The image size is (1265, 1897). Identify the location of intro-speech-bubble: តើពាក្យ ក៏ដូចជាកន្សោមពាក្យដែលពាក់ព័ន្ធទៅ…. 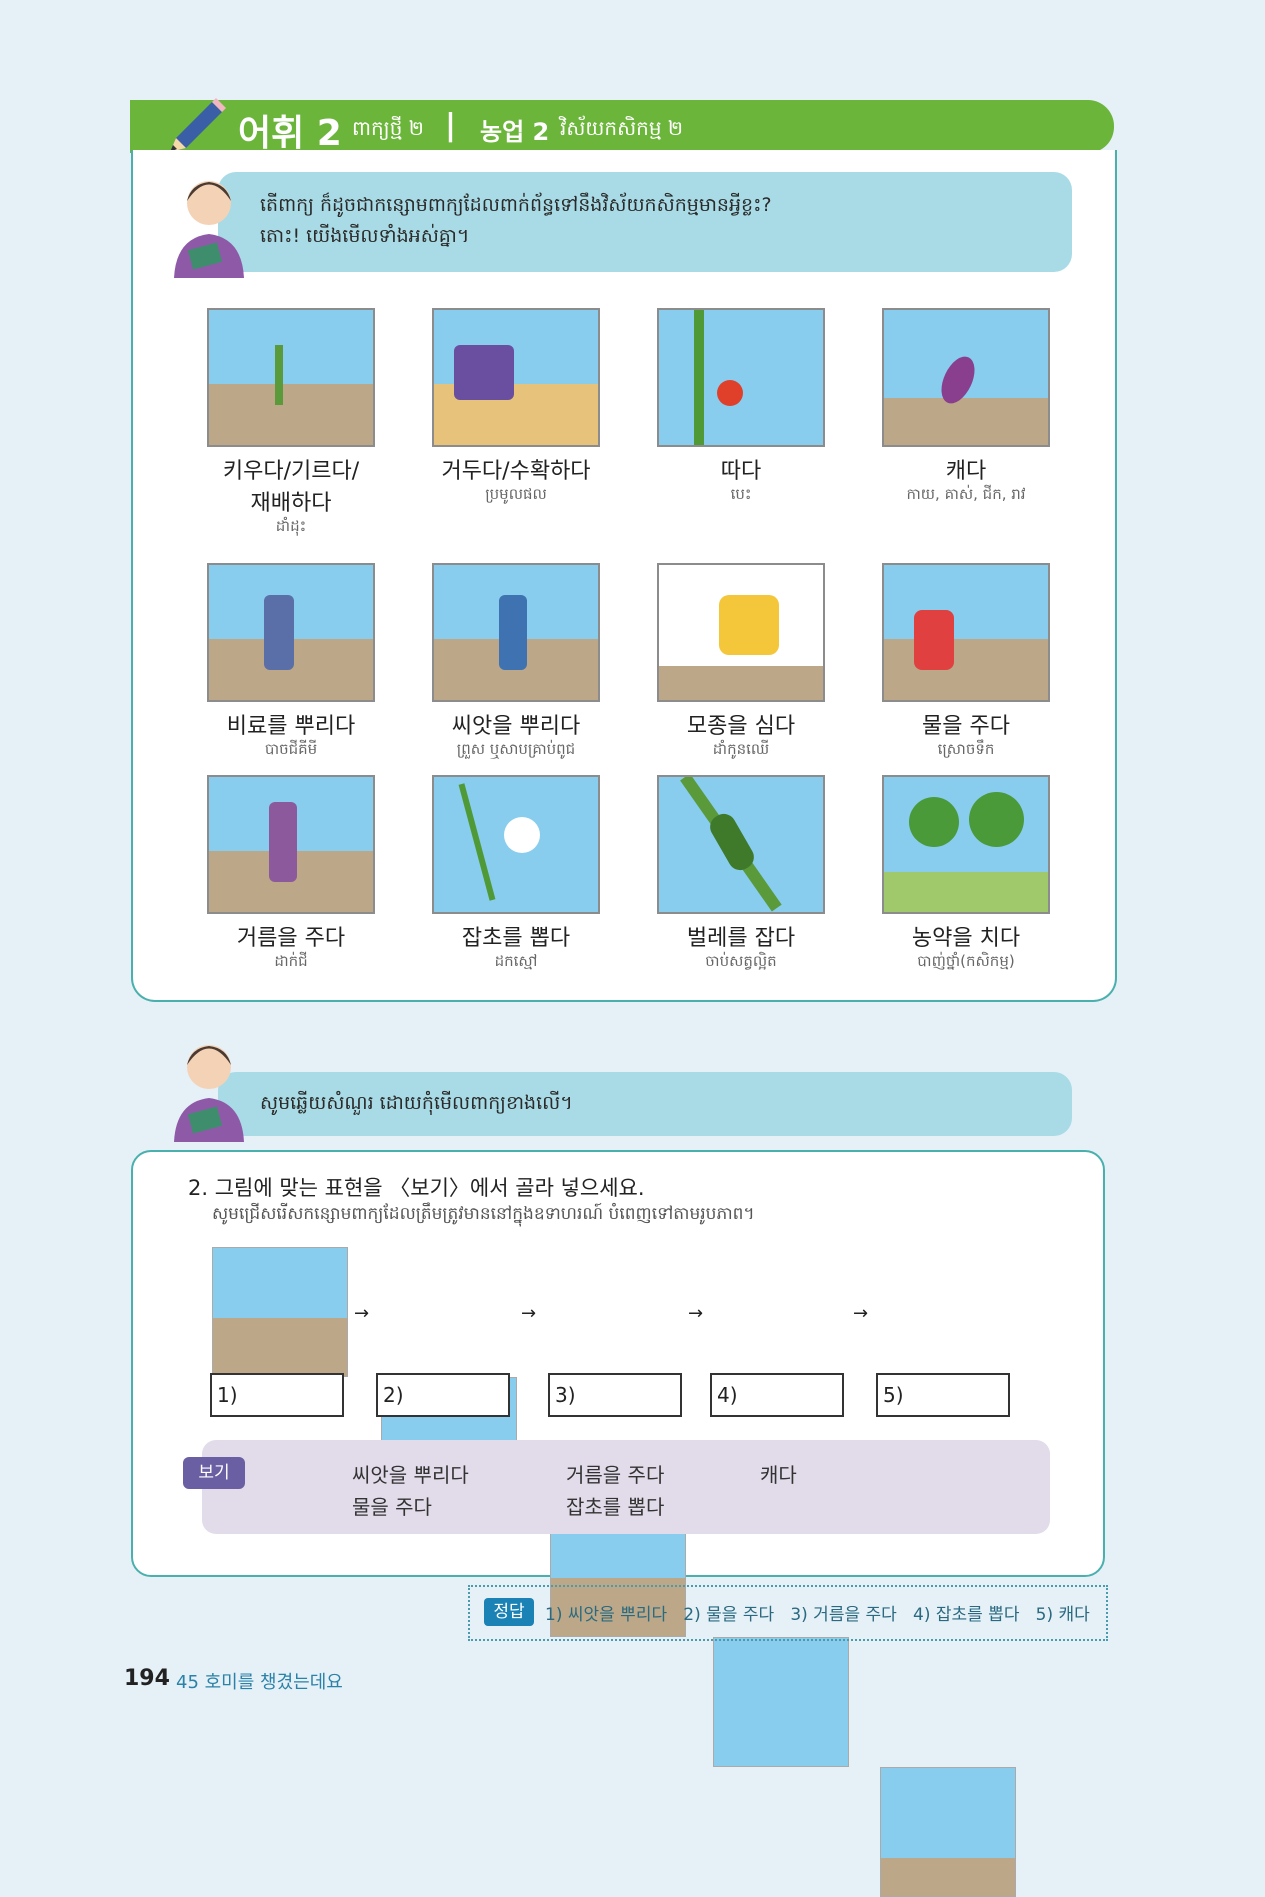
(645, 222).